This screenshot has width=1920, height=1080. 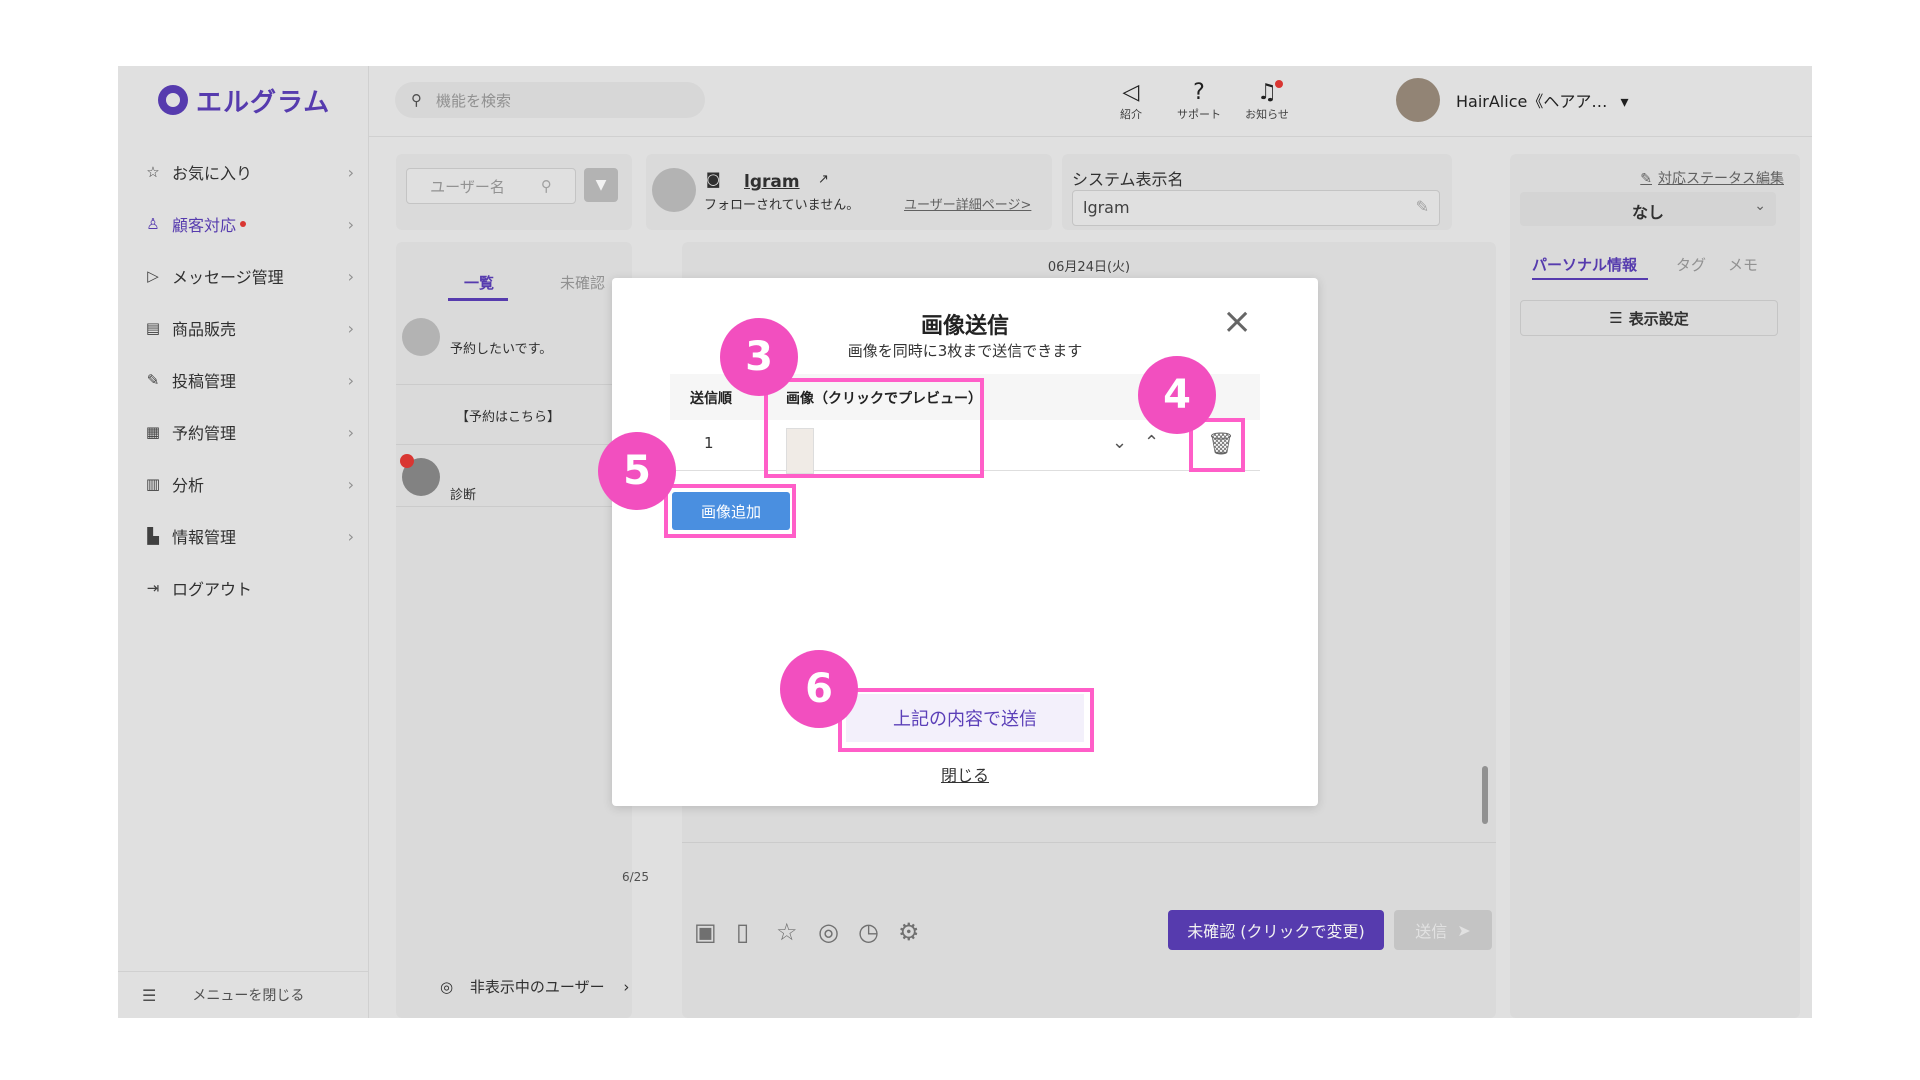 What do you see at coordinates (965, 774) in the screenshot?
I see `close-link: 閉じる` at bounding box center [965, 774].